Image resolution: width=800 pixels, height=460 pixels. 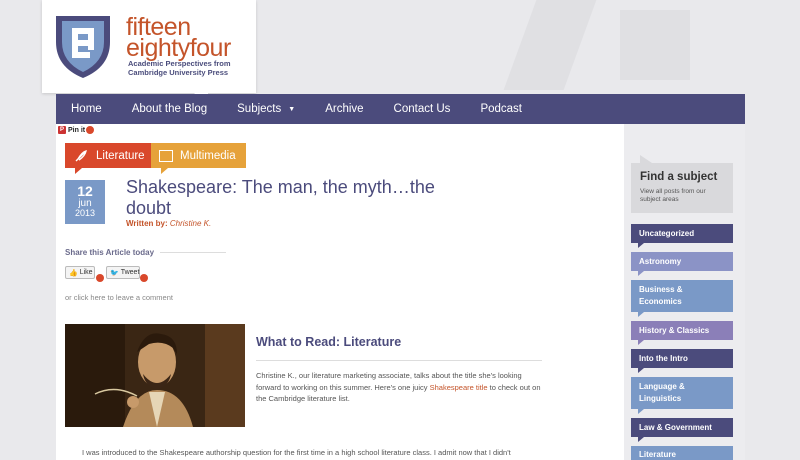 What do you see at coordinates (83, 47) in the screenshot?
I see `shield-logo-icon` at bounding box center [83, 47].